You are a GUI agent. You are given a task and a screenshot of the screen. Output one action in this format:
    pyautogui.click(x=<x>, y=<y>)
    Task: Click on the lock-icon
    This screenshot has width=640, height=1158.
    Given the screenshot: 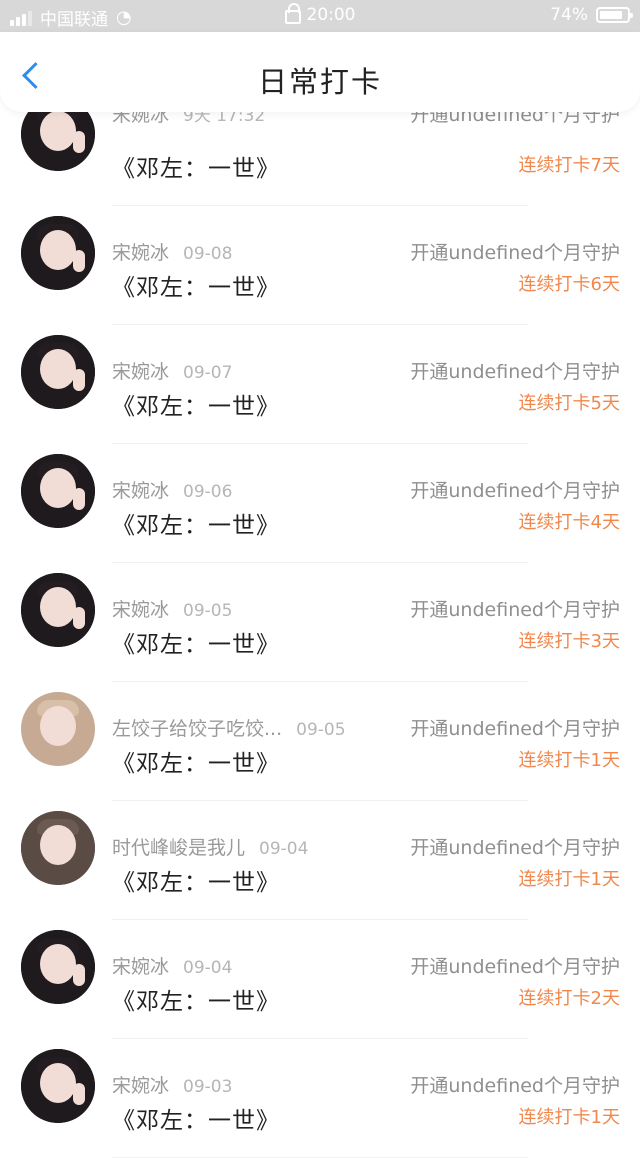 What is the action you would take?
    pyautogui.click(x=292, y=13)
    